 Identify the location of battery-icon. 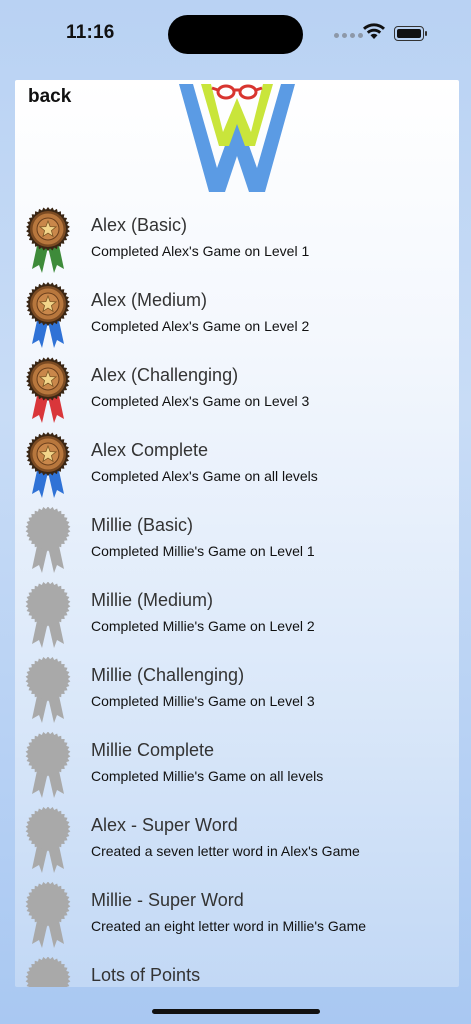
(410, 33).